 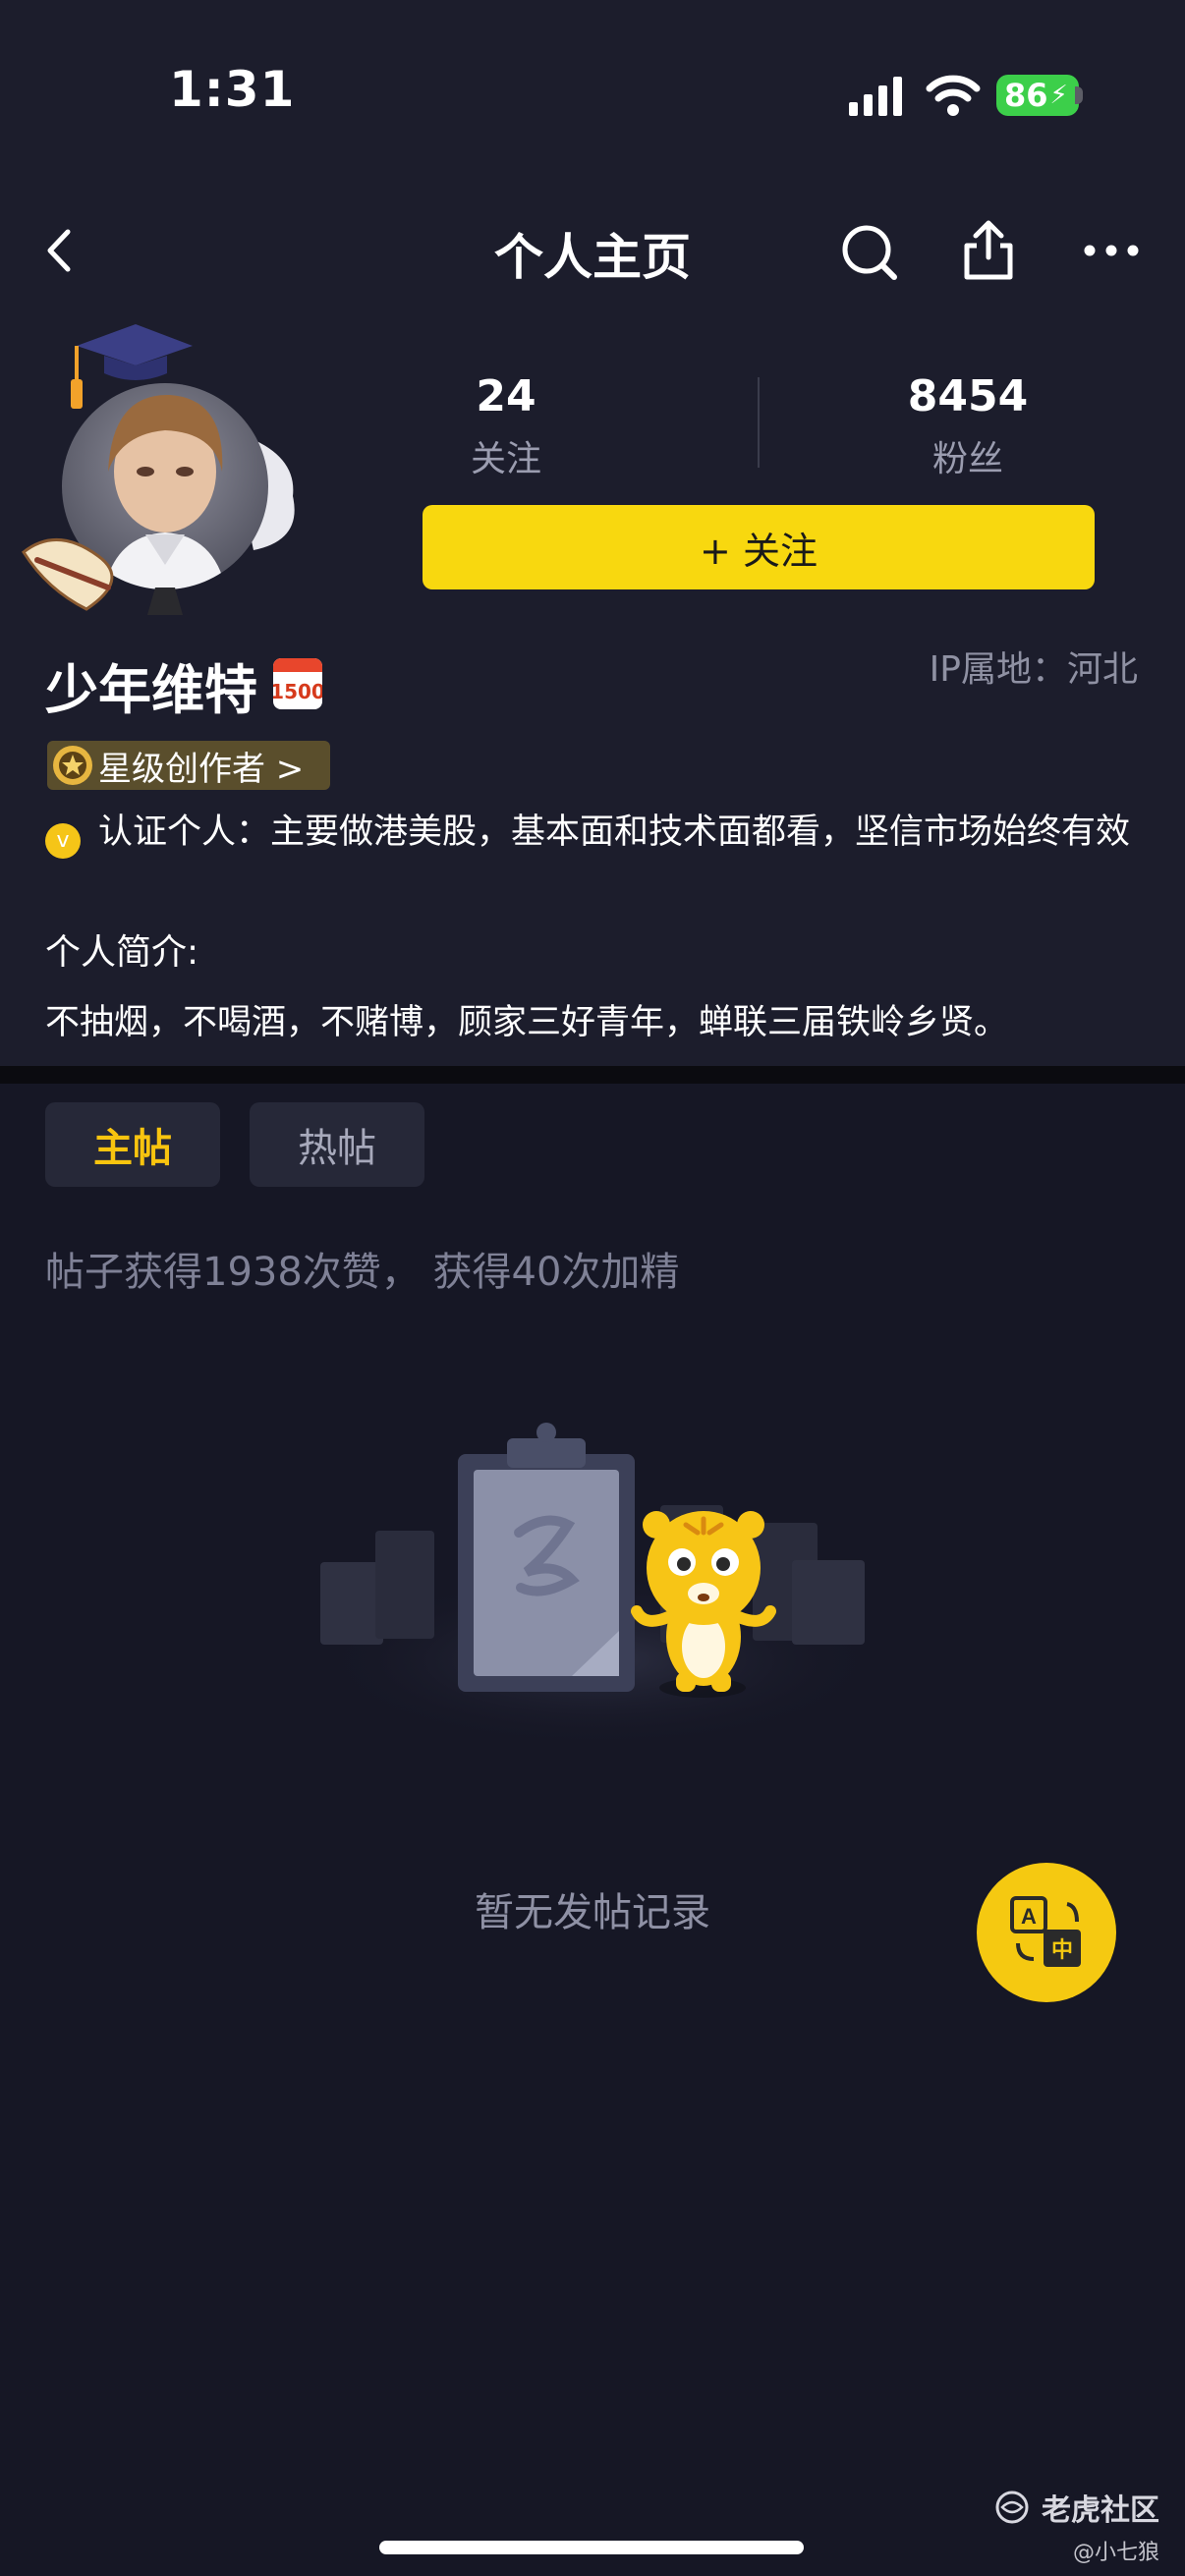 I want to click on cellular-signal-icon, so click(x=876, y=96).